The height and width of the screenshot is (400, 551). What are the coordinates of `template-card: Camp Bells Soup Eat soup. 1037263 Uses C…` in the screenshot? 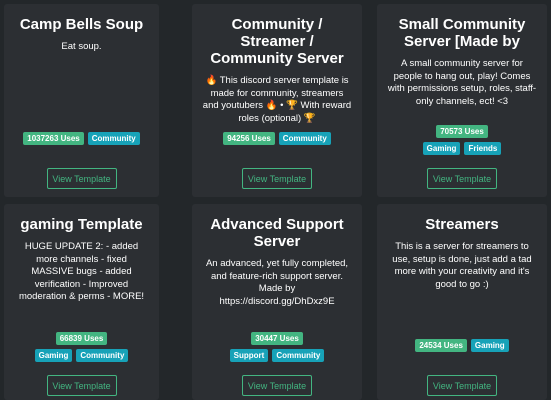 It's located at (81, 100).